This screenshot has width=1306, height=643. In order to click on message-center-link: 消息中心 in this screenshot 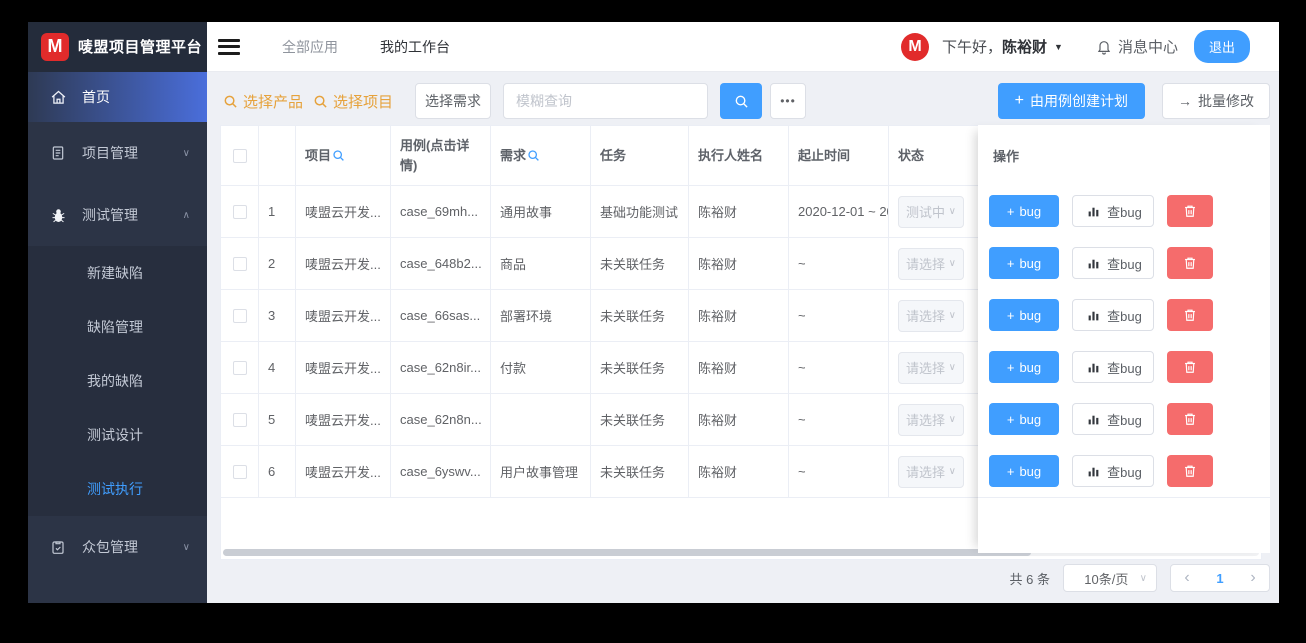, I will do `click(1136, 46)`.